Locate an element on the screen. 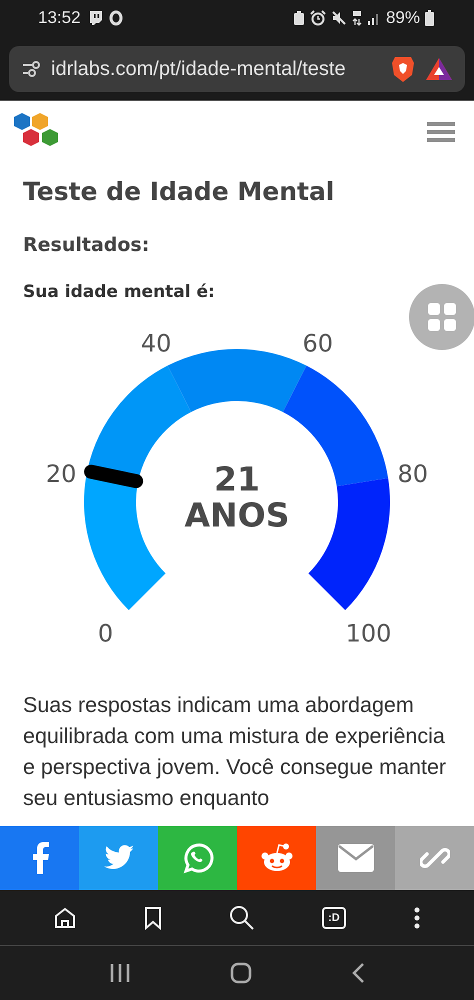 The width and height of the screenshot is (474, 1000). tab-switcher-button: :D is located at coordinates (334, 917).